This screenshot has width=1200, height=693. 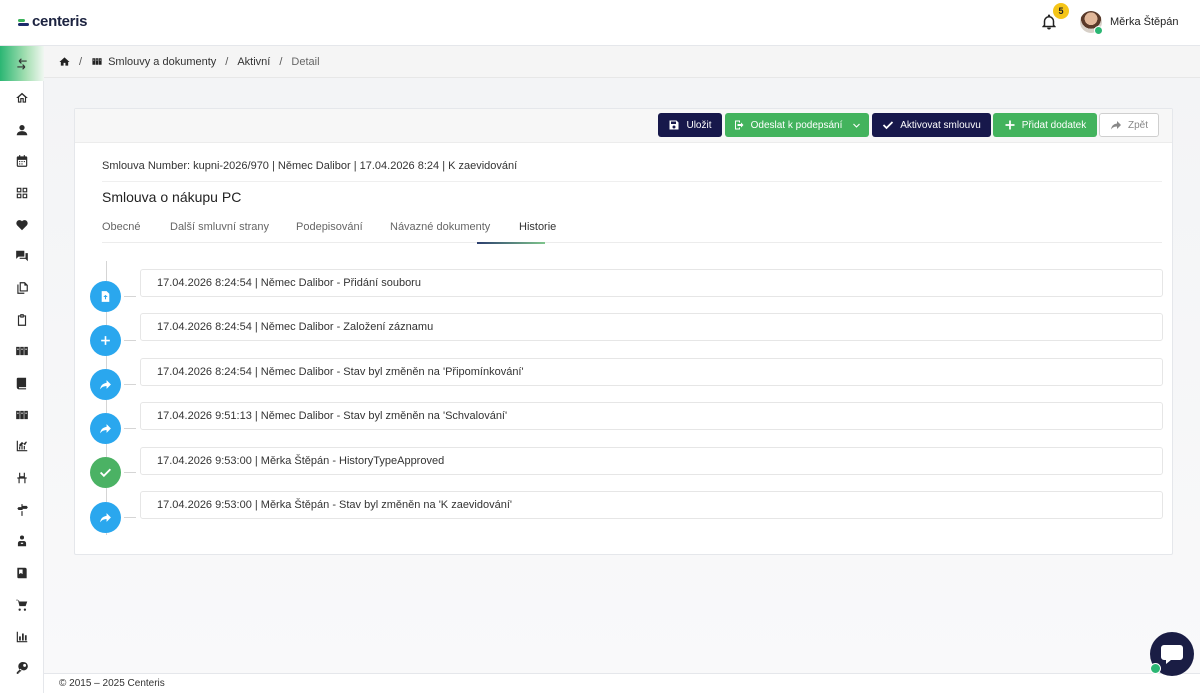 I want to click on sidebar-item-messages, so click(x=22, y=256).